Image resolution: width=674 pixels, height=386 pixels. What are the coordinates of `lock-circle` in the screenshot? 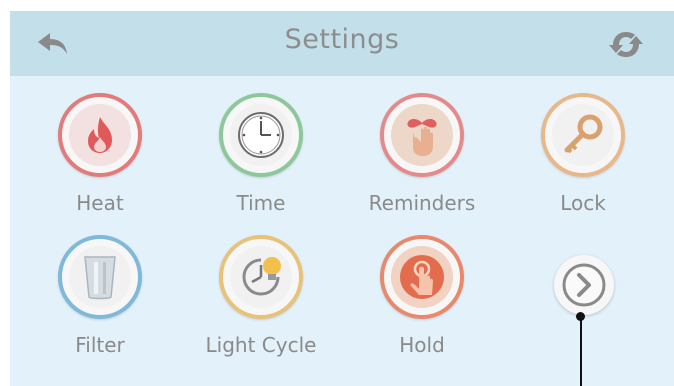 It's located at (583, 135).